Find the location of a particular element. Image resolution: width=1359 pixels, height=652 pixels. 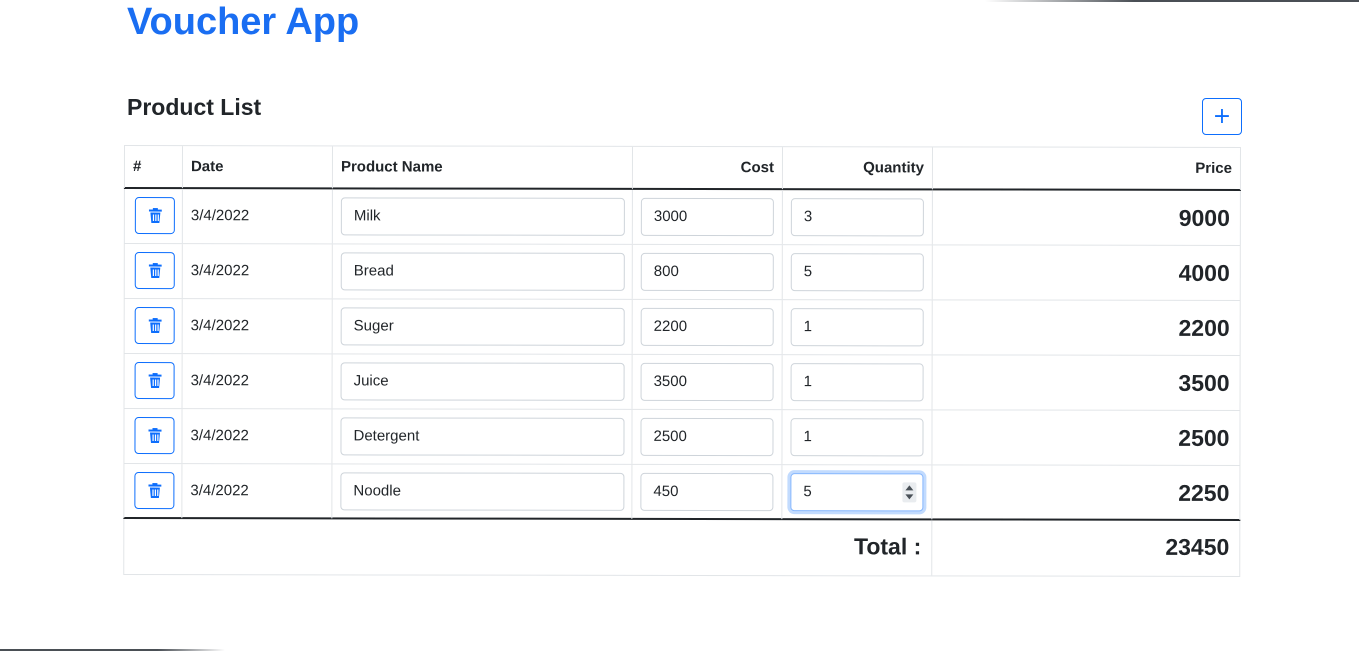

price-cell: 9000 is located at coordinates (1086, 217).